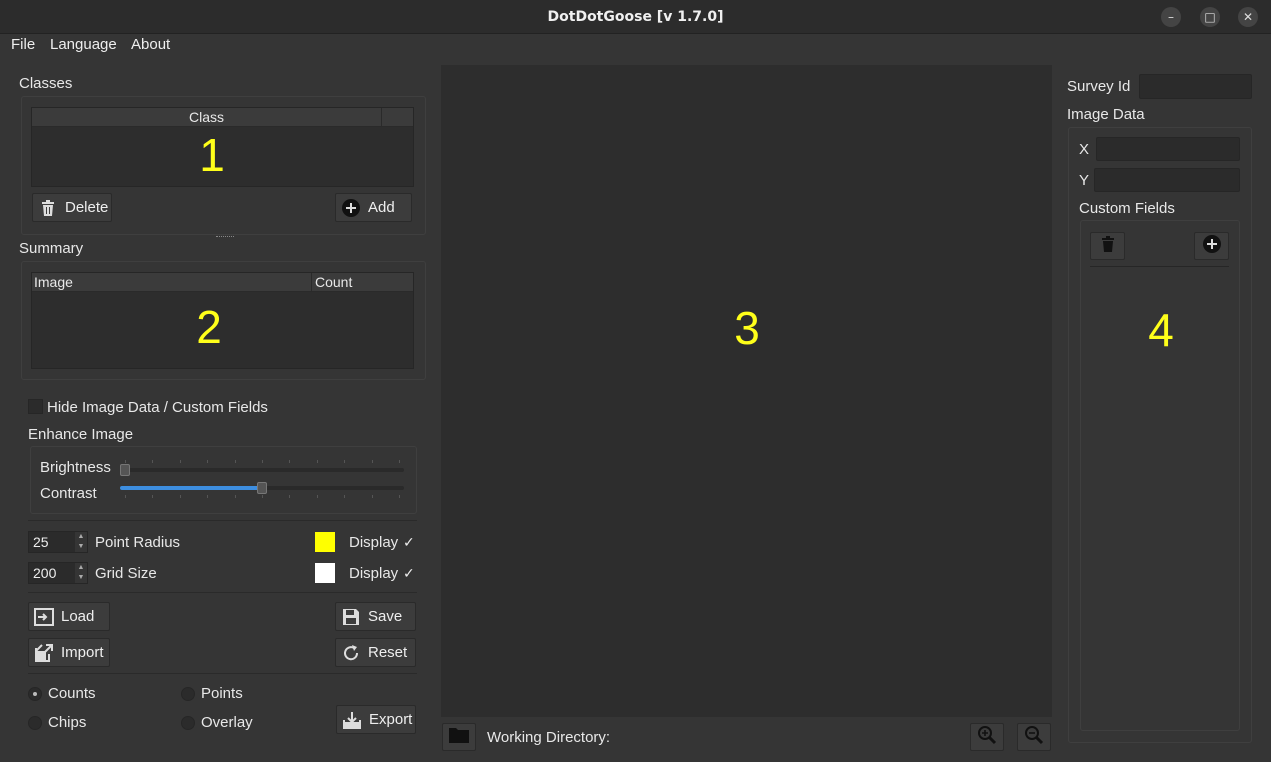  I want to click on region-label-4: 4, so click(1161, 330).